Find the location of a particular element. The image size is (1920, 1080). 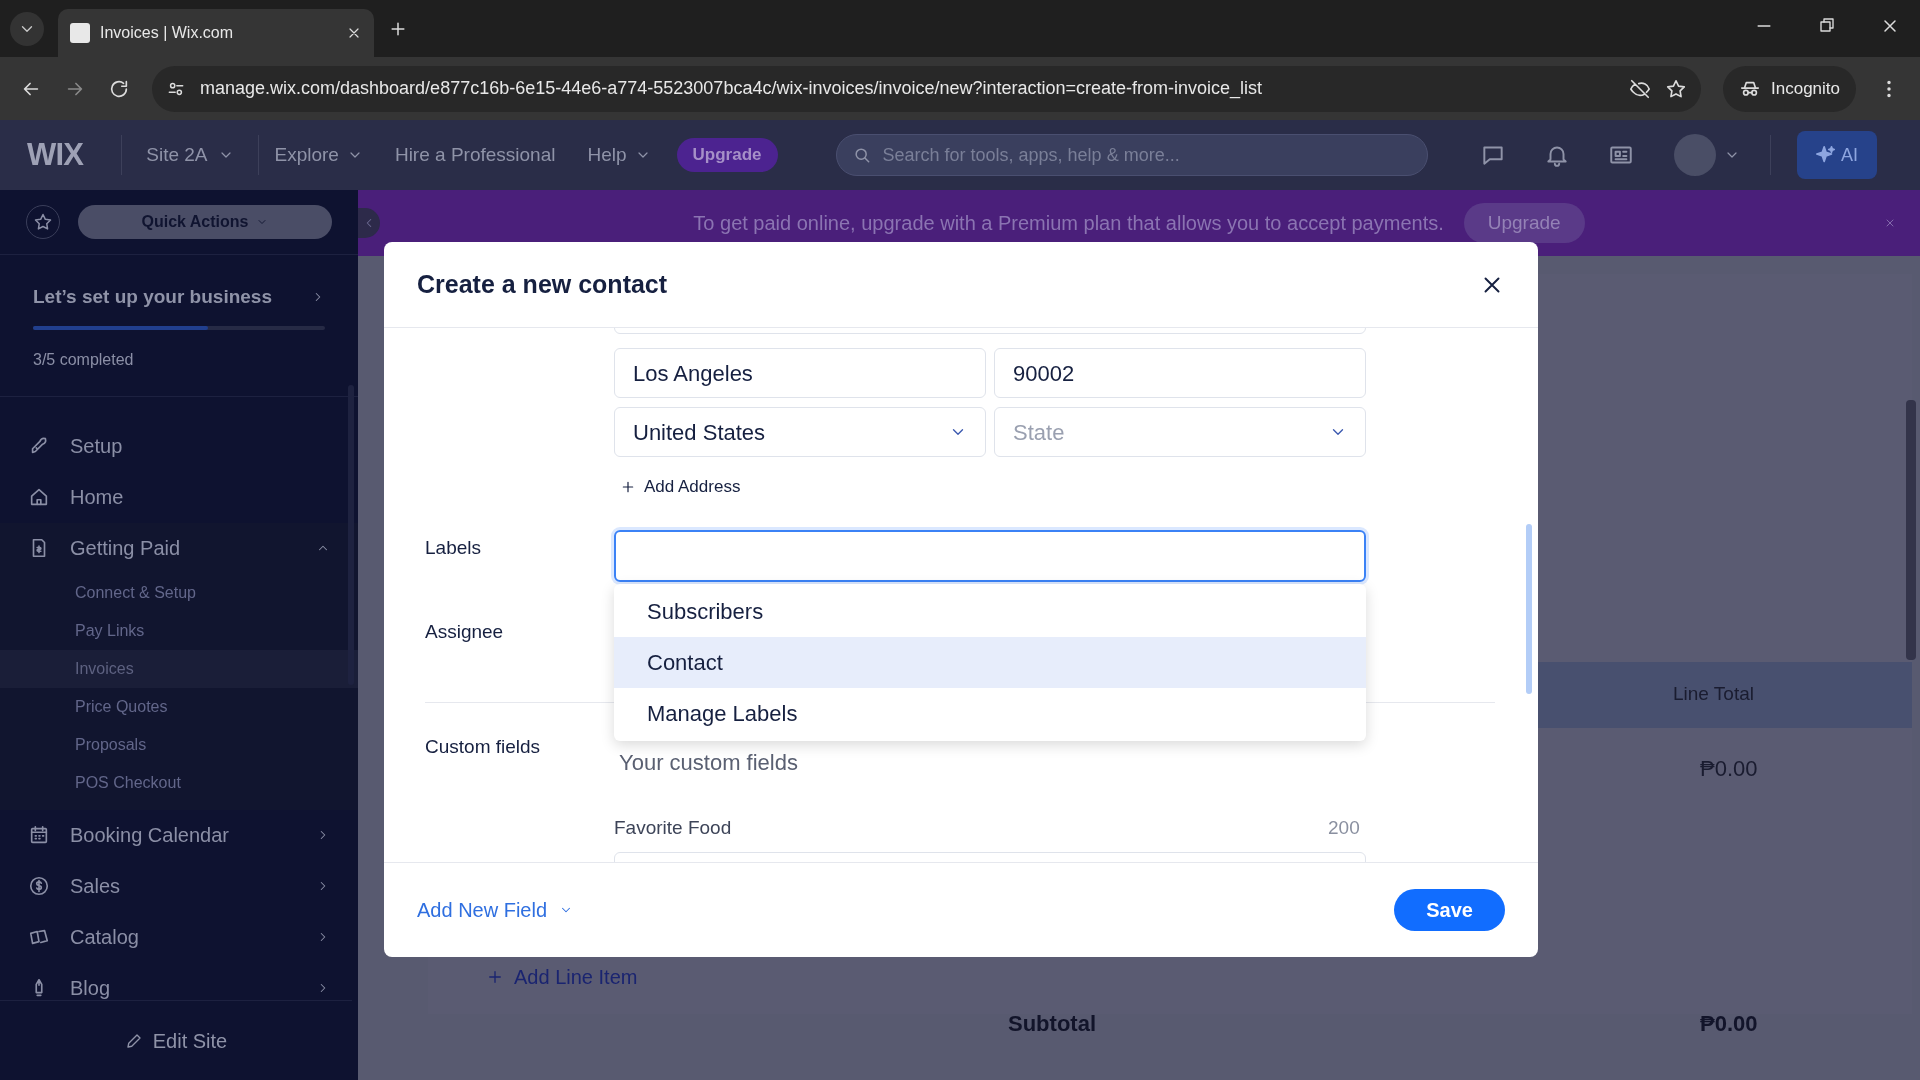

subtotal-label: Subtotal is located at coordinates (1052, 1024).